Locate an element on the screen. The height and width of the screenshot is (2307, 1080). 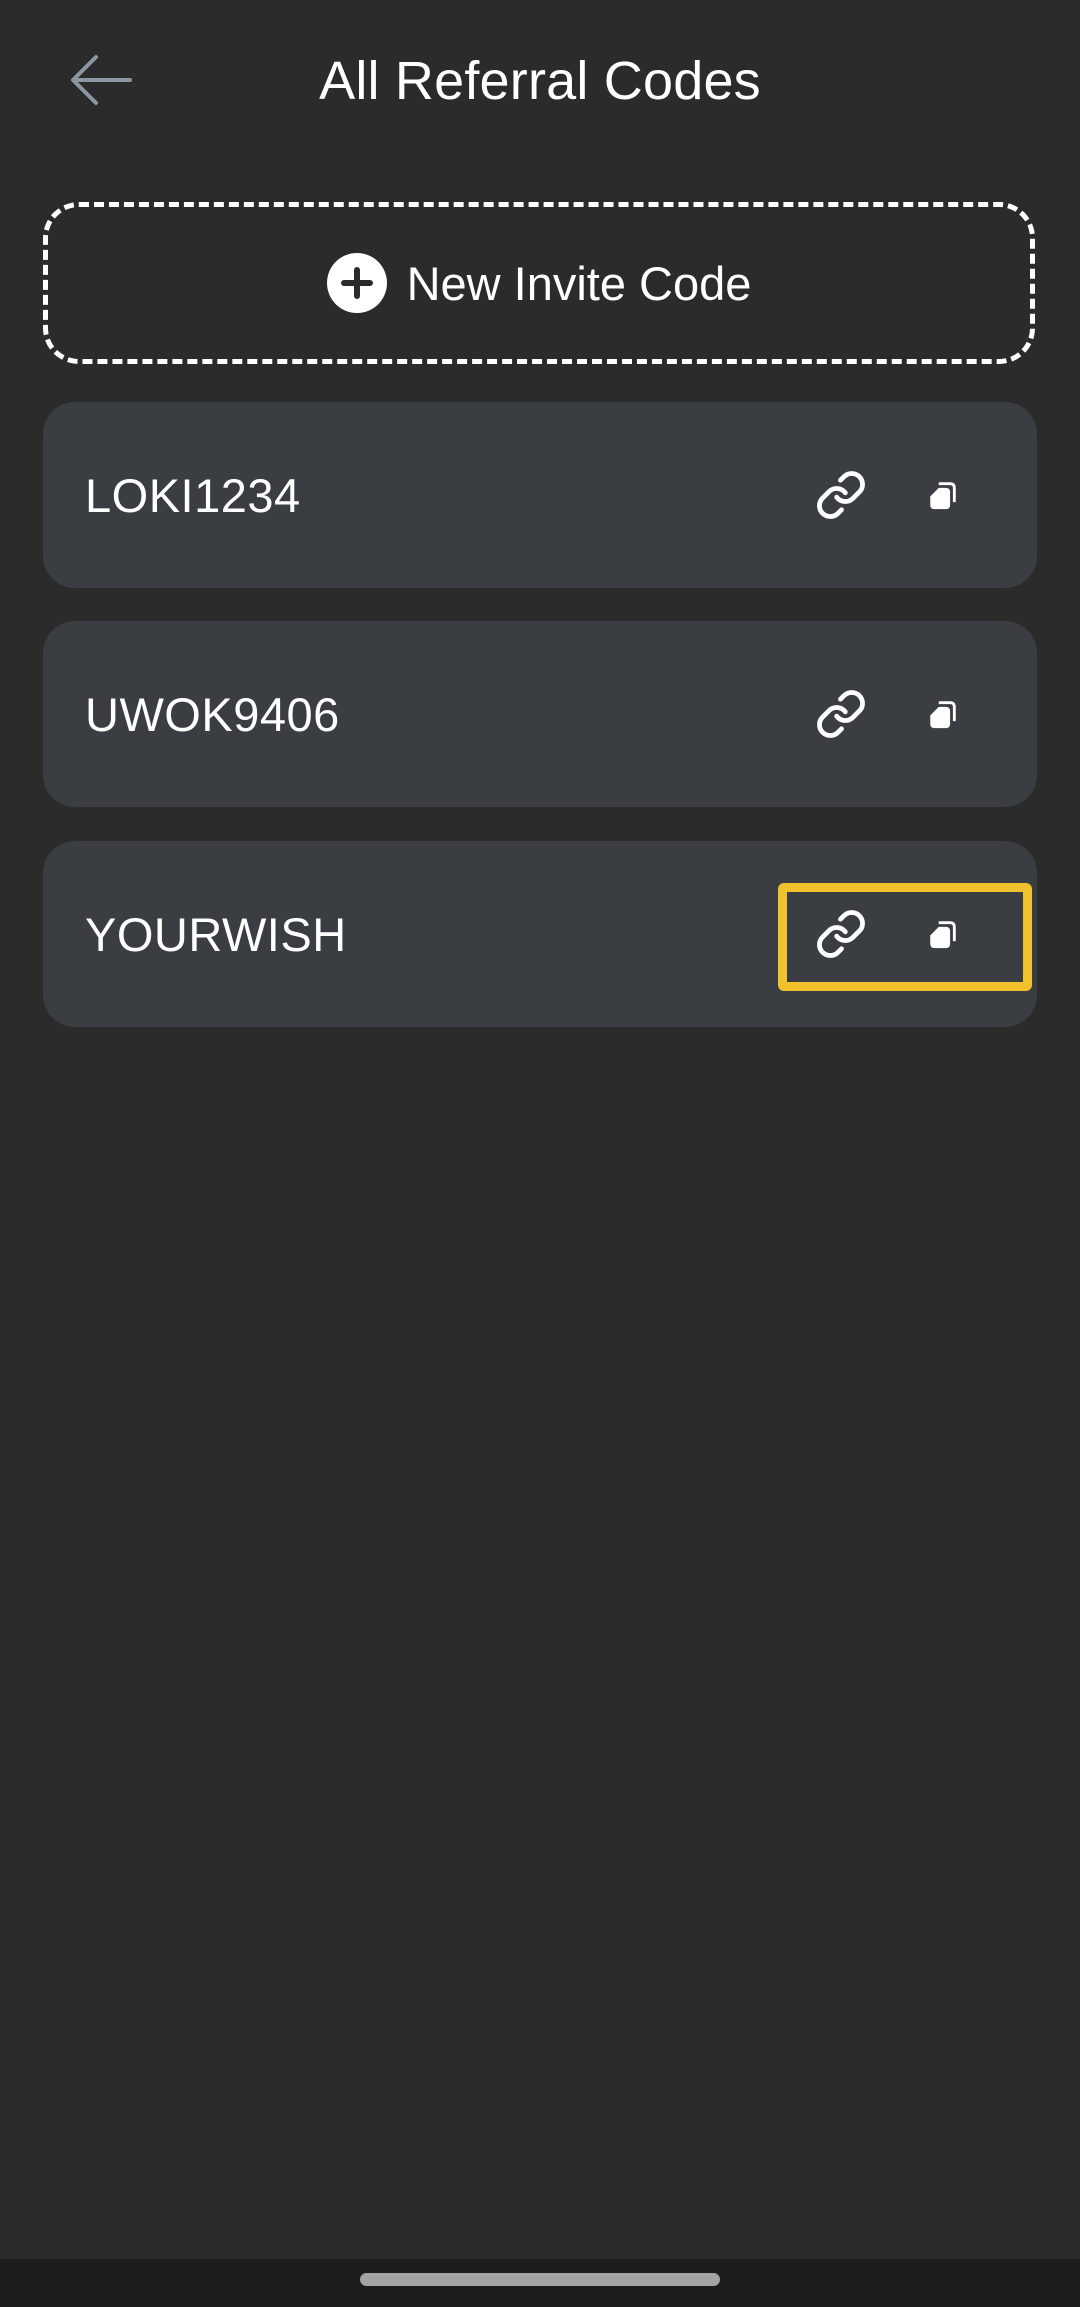
referral-code-text: YOURWISH is located at coordinates (216, 934).